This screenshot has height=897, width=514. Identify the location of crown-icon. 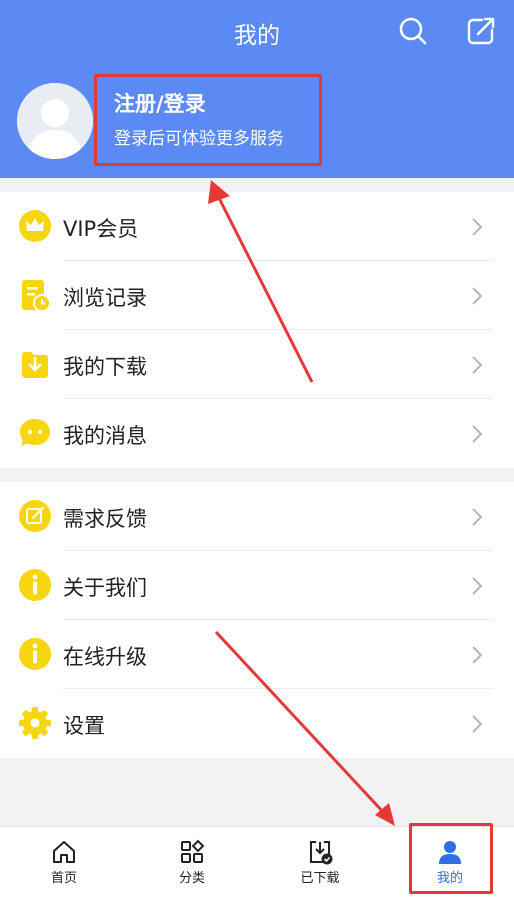
(35, 226).